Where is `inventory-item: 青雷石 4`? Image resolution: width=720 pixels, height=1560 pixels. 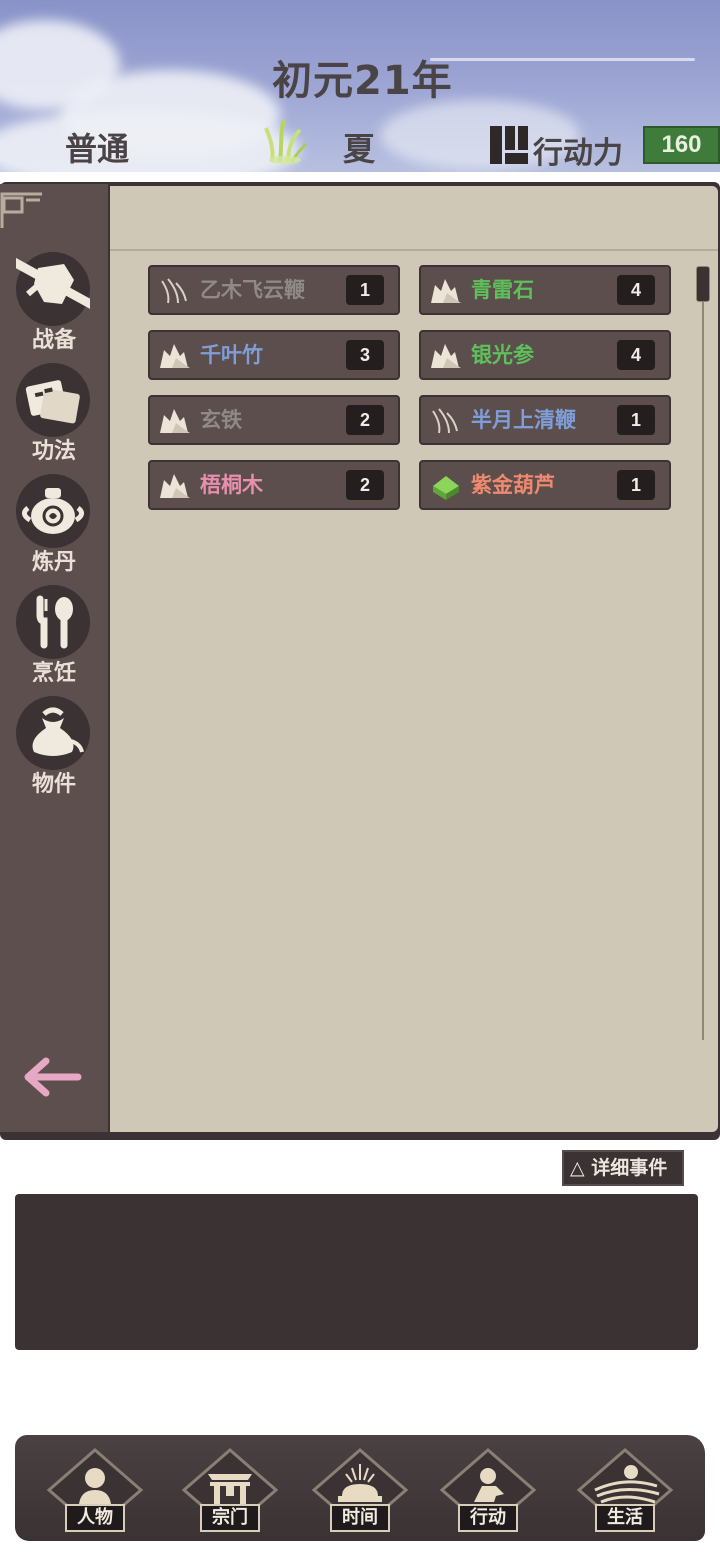 inventory-item: 青雷石 4 is located at coordinates (545, 290).